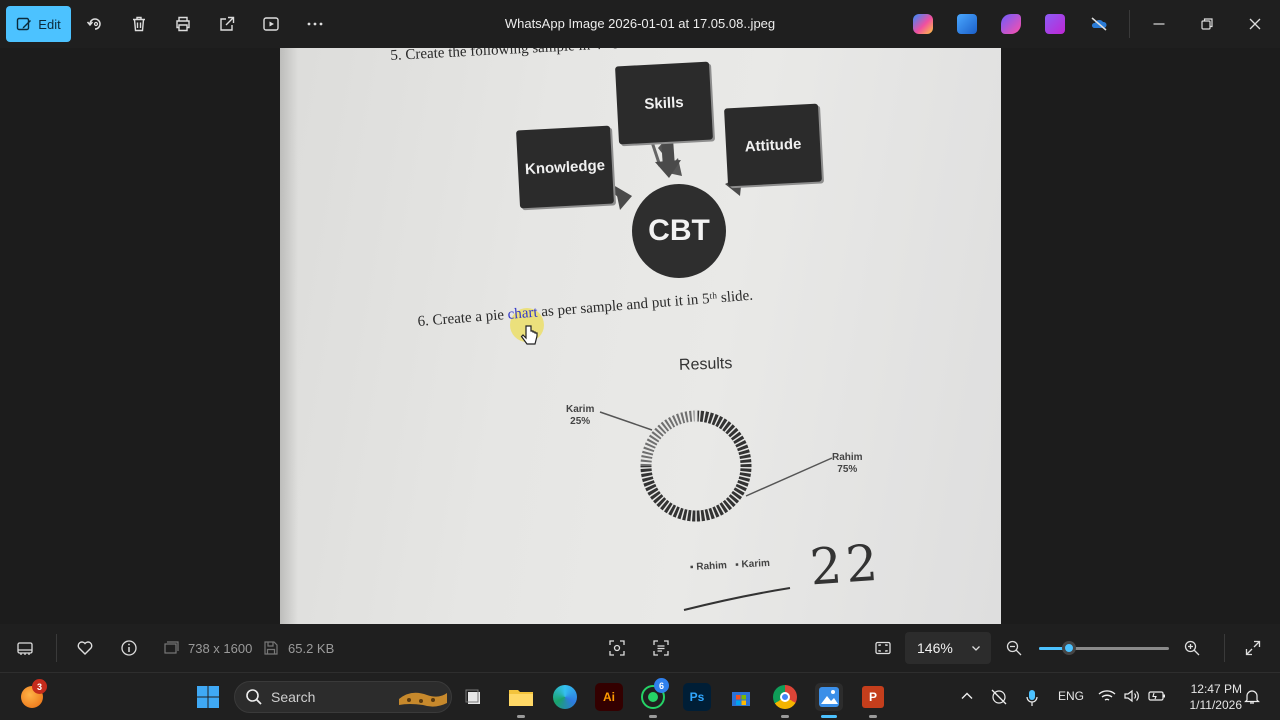 The height and width of the screenshot is (720, 1280). Describe the element at coordinates (935, 648) in the screenshot. I see `zoom-value: 146%` at that location.